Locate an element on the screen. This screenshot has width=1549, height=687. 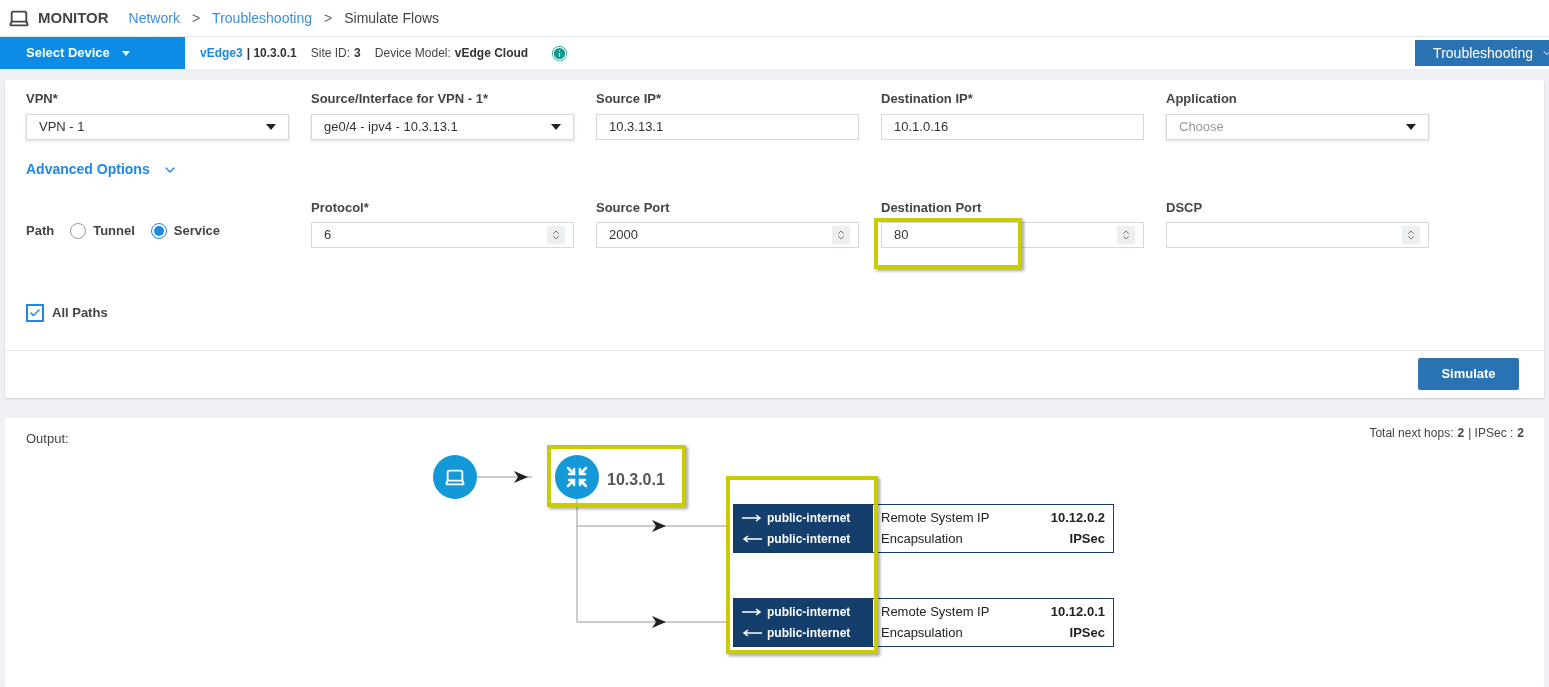
router-arrows-icon is located at coordinates (577, 476).